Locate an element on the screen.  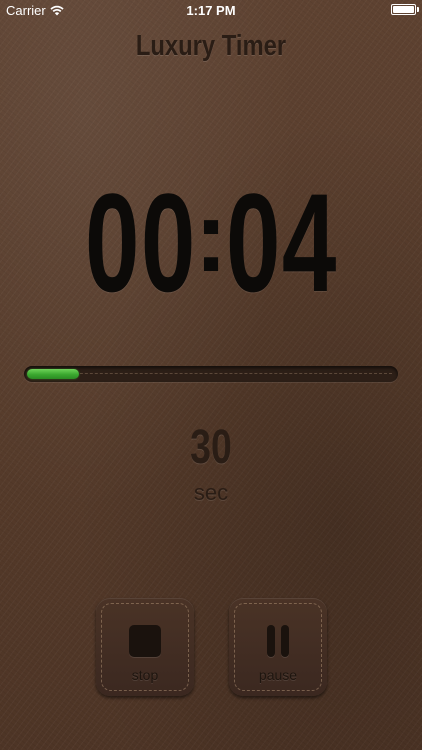
pause-button: pause is located at coordinates (278, 647).